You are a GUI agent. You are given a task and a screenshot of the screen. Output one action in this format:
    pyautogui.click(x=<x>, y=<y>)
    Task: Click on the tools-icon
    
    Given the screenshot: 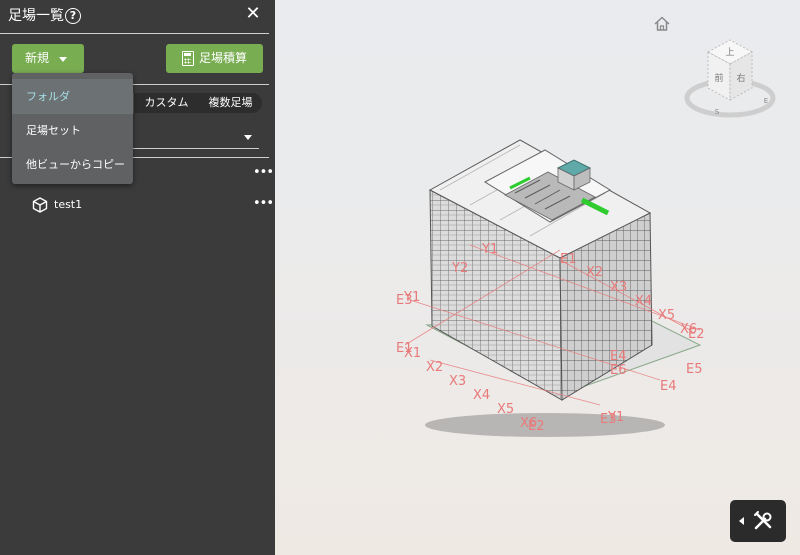 What is the action you would take?
    pyautogui.click(x=763, y=520)
    